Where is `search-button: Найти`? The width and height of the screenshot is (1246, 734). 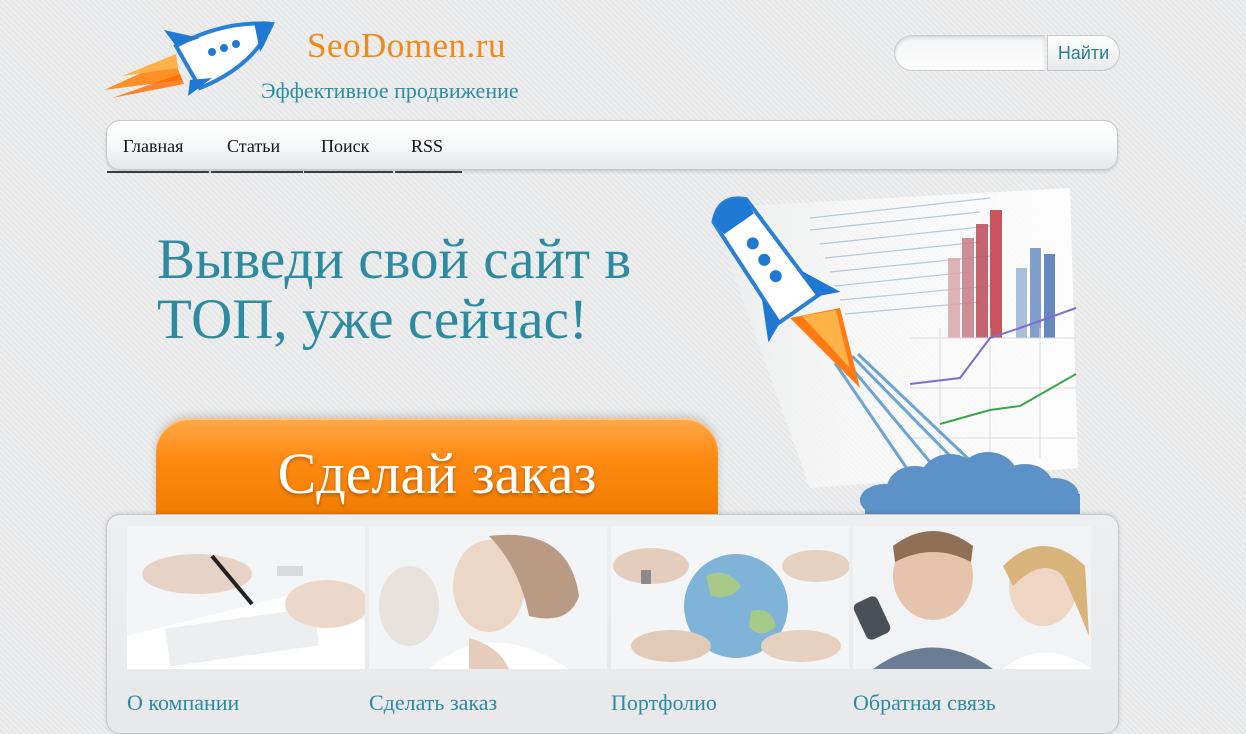 search-button: Найти is located at coordinates (1083, 53).